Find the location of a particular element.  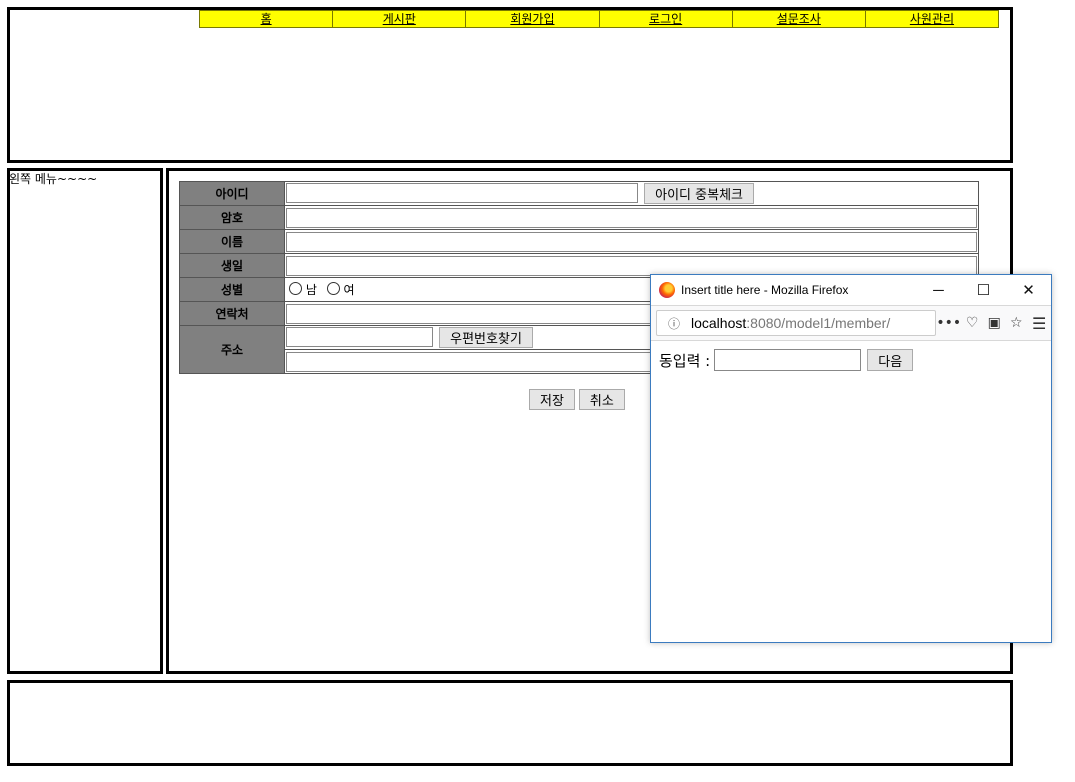

left-menu-frame is located at coordinates (85, 421).